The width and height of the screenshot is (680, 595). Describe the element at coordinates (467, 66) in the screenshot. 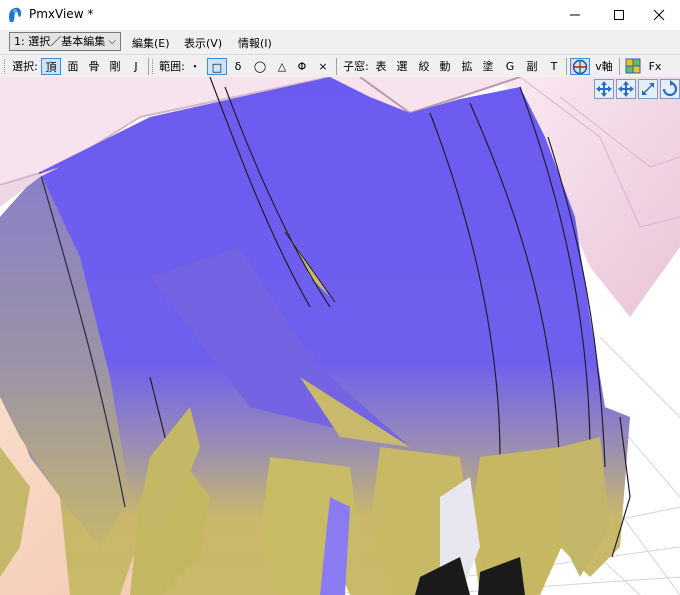

I see `subwindow-scale-button: 拡` at that location.